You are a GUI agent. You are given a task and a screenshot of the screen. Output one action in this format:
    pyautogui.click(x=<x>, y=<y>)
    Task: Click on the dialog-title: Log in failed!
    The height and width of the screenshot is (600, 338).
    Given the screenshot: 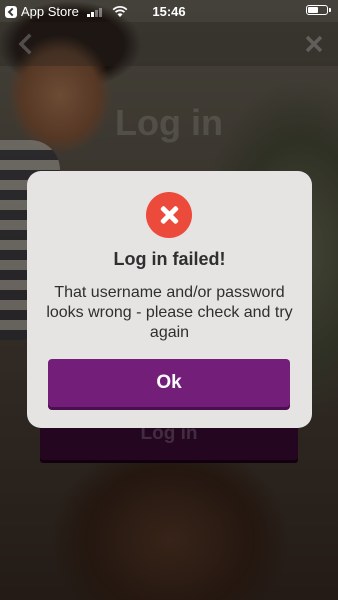 What is the action you would take?
    pyautogui.click(x=169, y=259)
    